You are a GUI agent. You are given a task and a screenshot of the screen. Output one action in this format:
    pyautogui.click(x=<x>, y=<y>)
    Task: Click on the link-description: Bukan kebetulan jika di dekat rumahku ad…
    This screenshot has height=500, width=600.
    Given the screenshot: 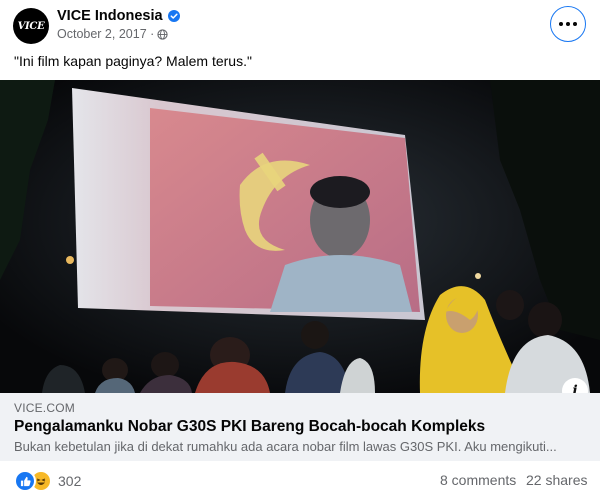 What is the action you would take?
    pyautogui.click(x=285, y=446)
    